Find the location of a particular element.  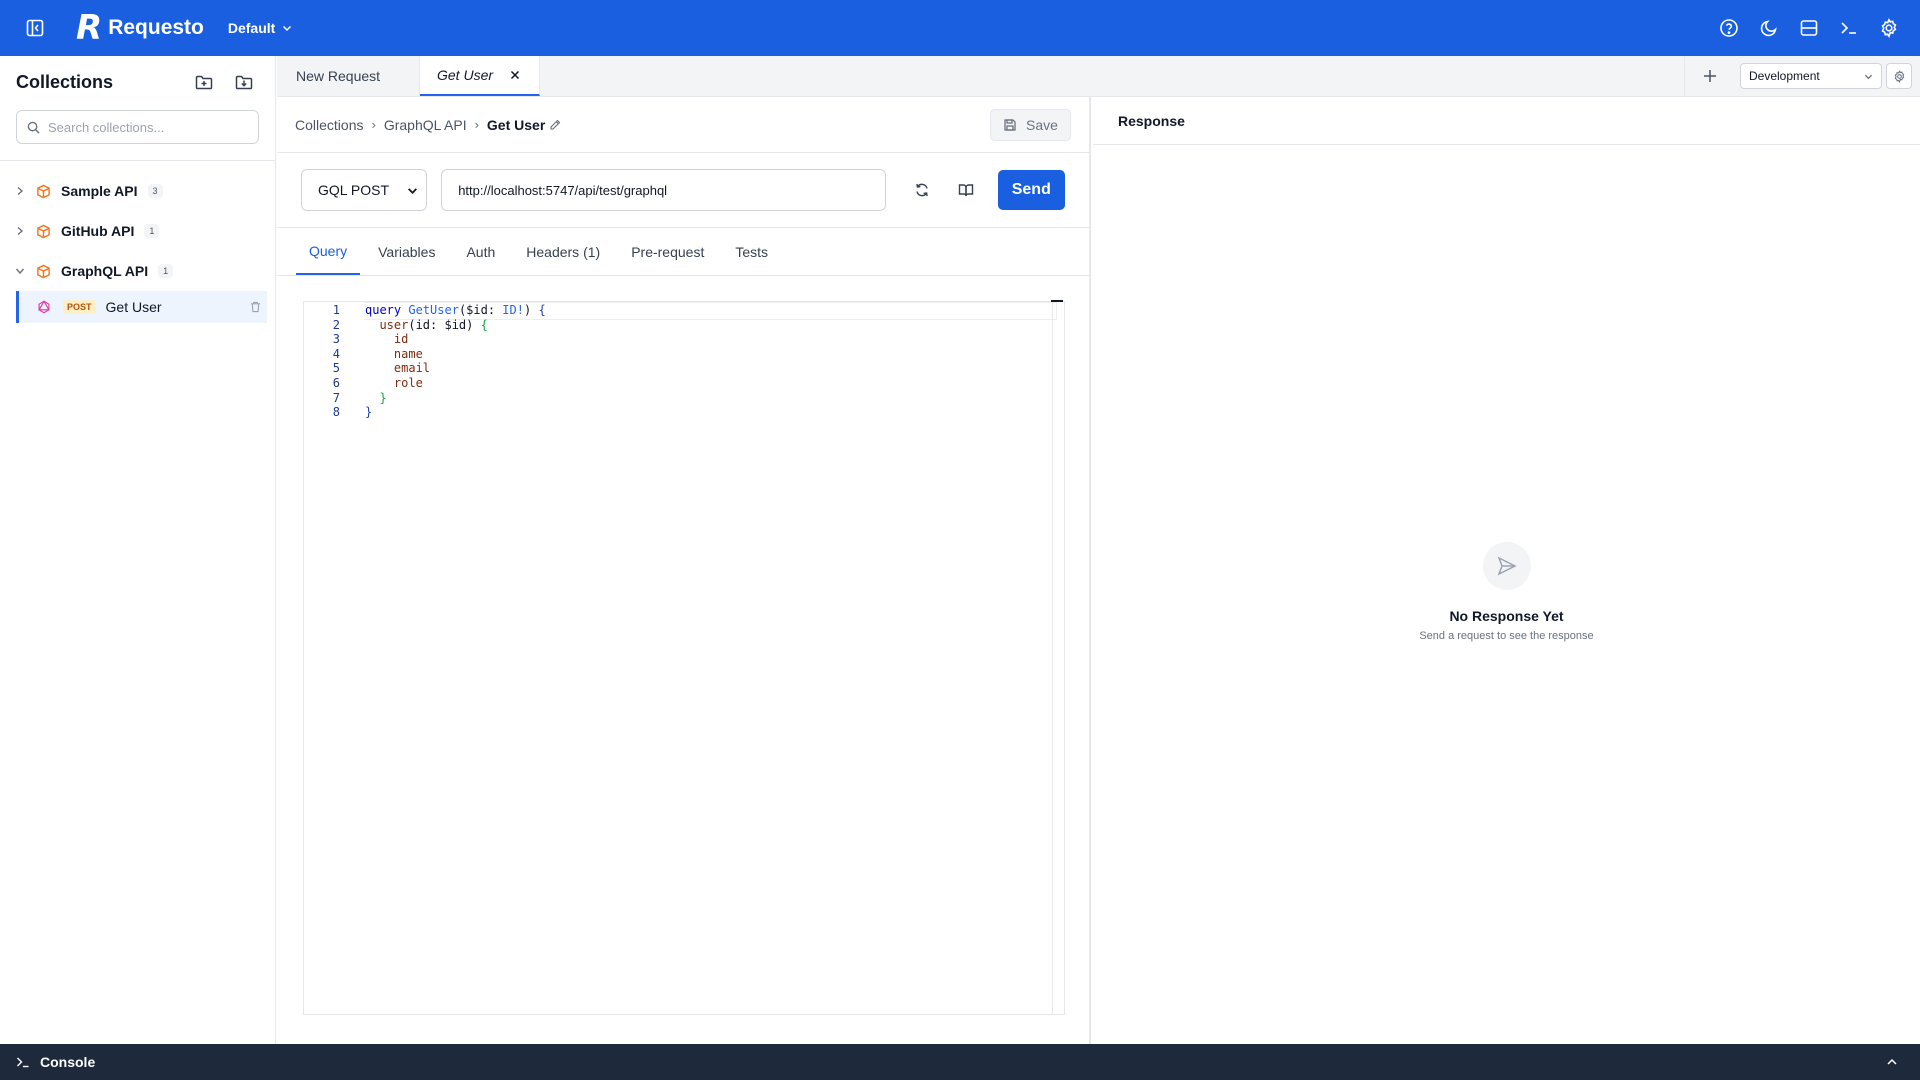

editor-overview-marker is located at coordinates (1057, 301).